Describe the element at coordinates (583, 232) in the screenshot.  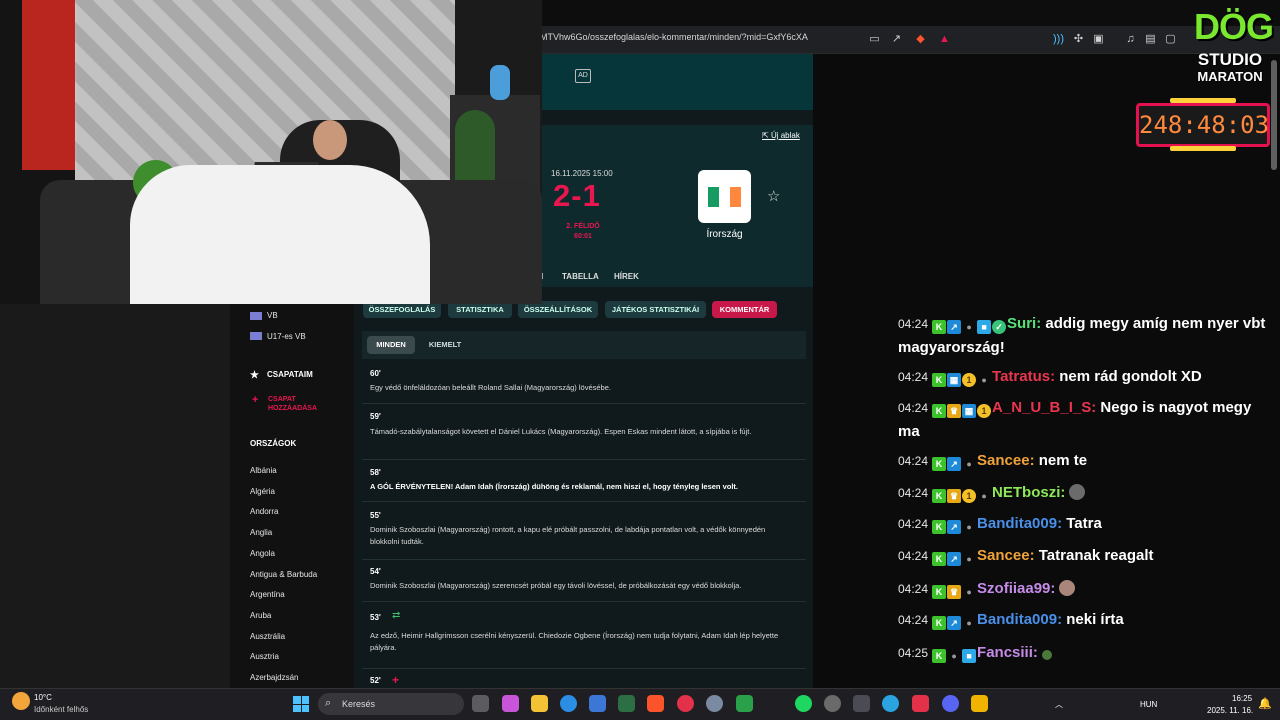
I see `match-period: 2. FÉLIDŐ 60:01` at that location.